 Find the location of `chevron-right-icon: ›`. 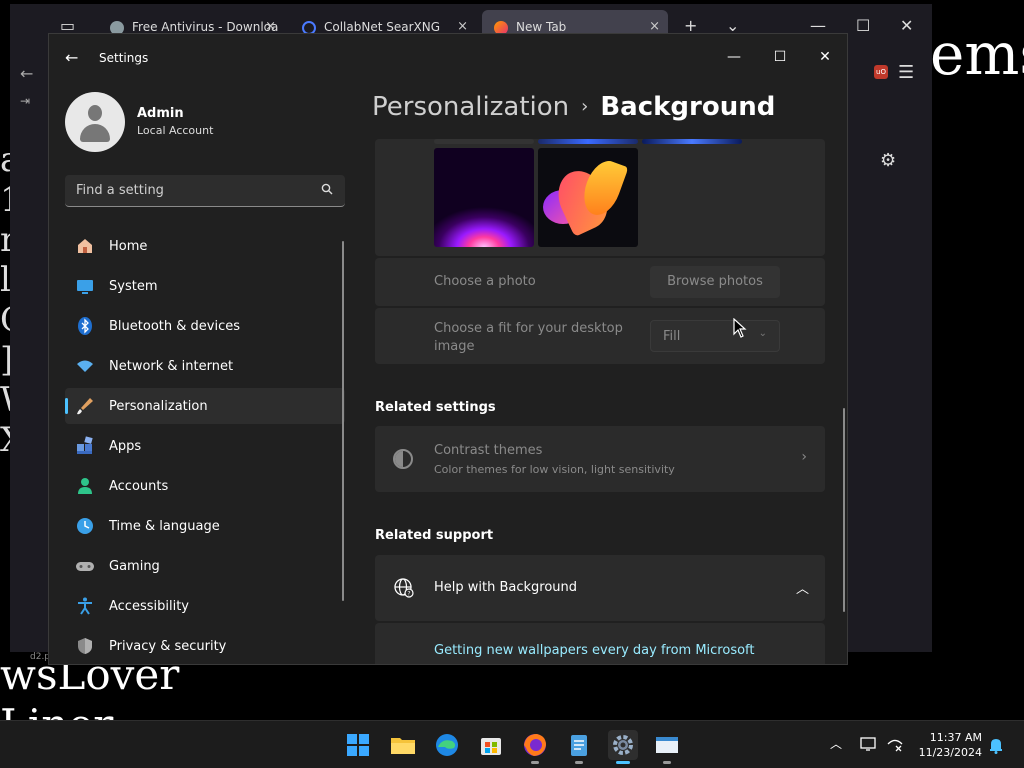

chevron-right-icon: › is located at coordinates (804, 457).